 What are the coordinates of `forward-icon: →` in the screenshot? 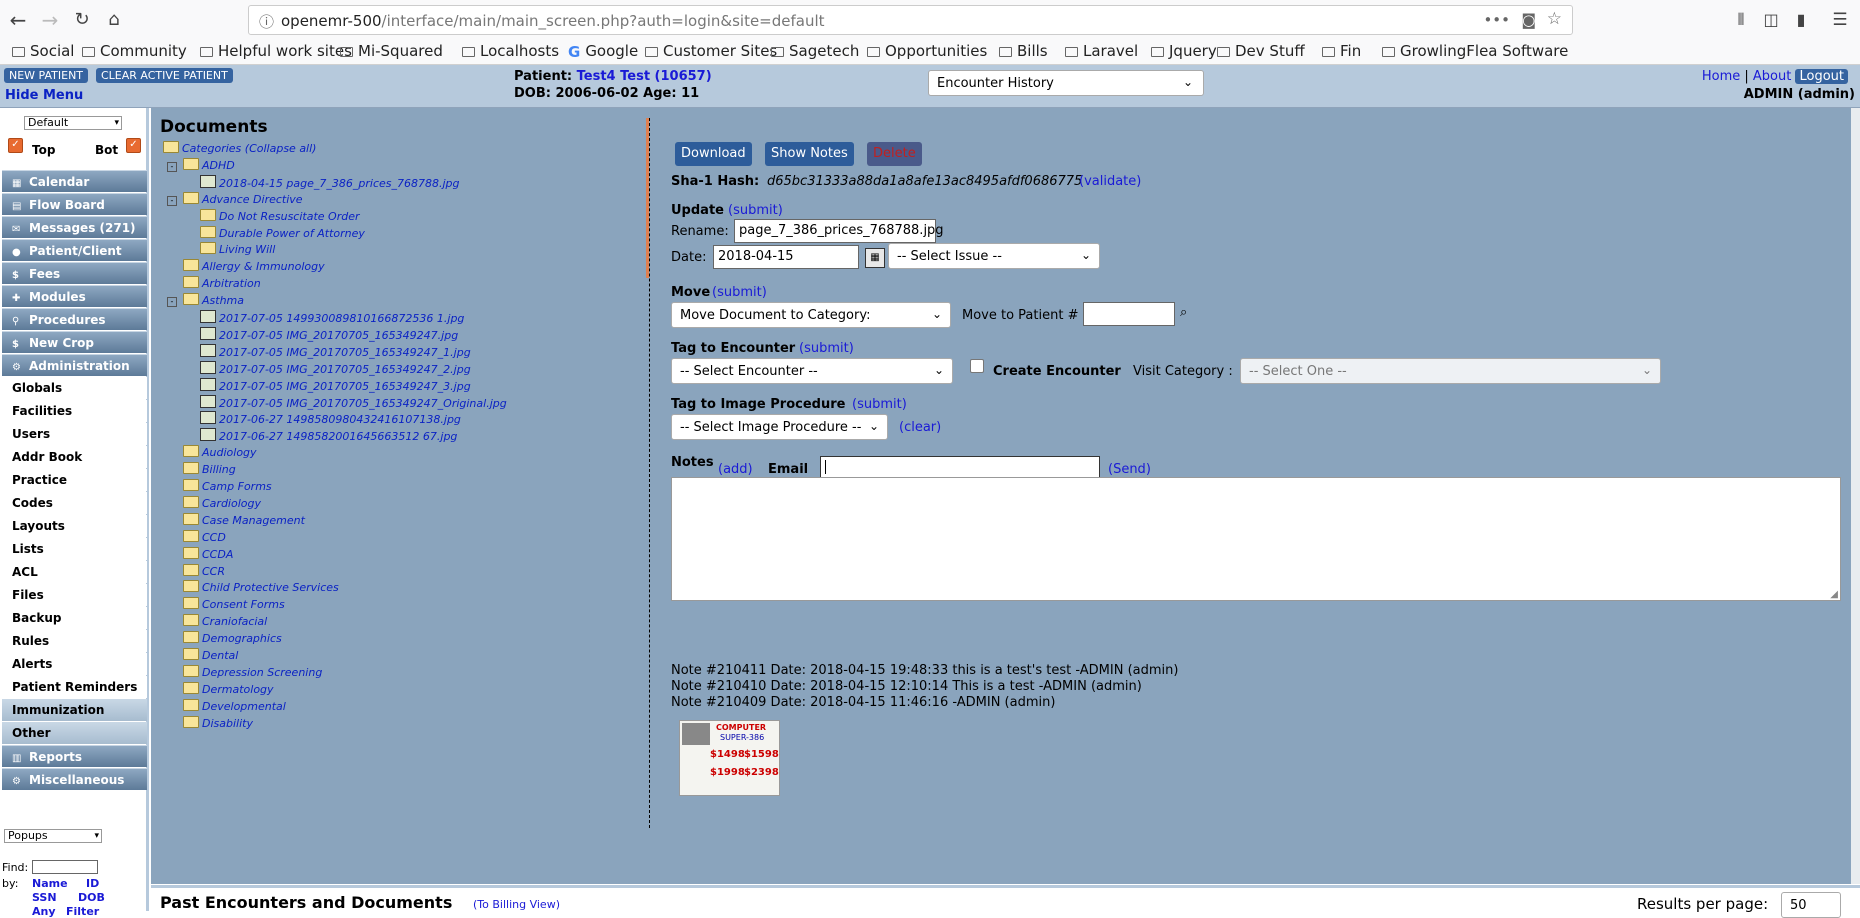 It's located at (50, 20).